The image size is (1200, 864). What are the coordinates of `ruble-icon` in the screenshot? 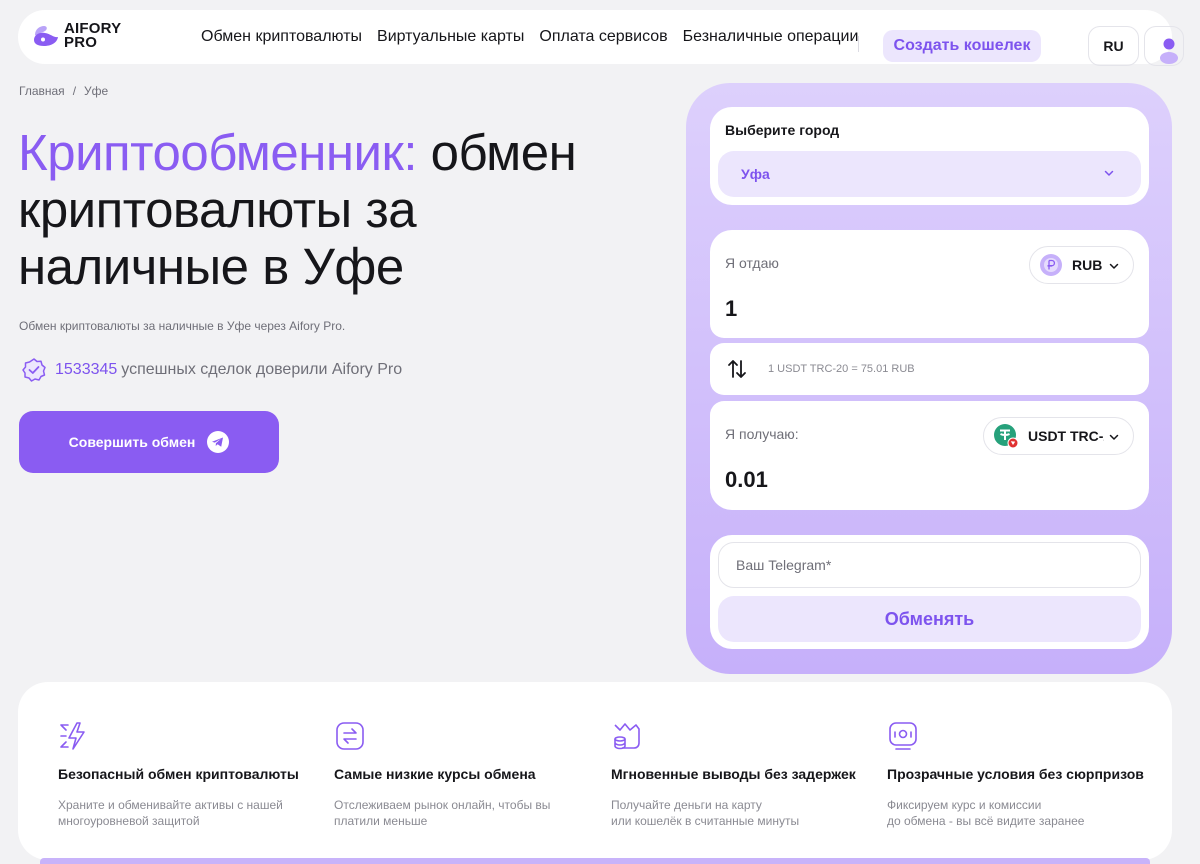 It's located at (1051, 265).